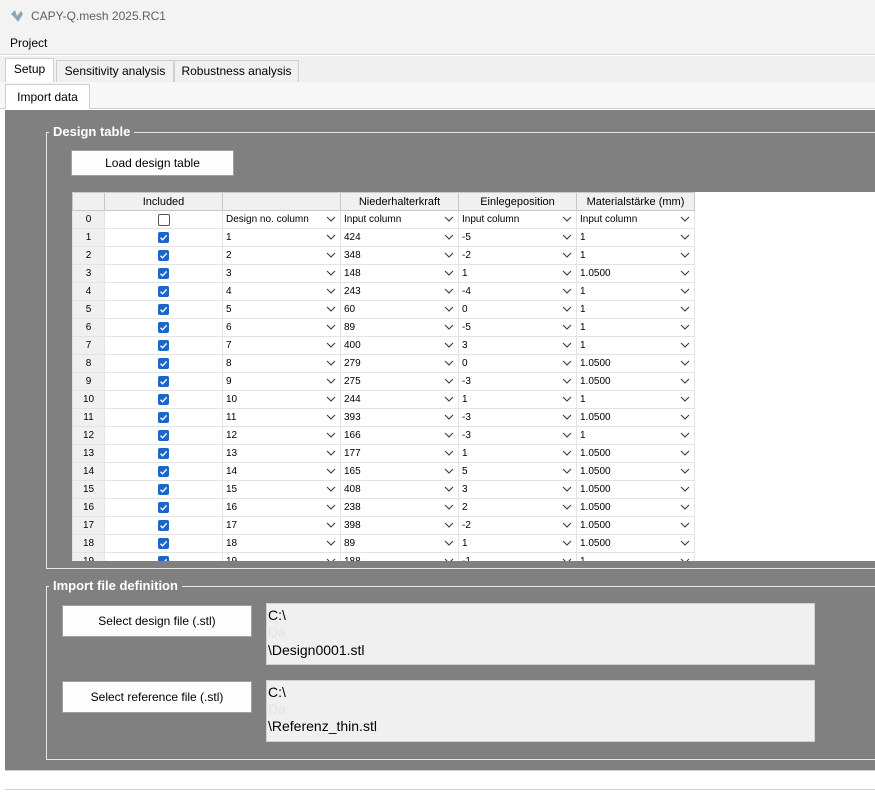  Describe the element at coordinates (517, 507) in the screenshot. I see `cell-einlegeposition: 2` at that location.